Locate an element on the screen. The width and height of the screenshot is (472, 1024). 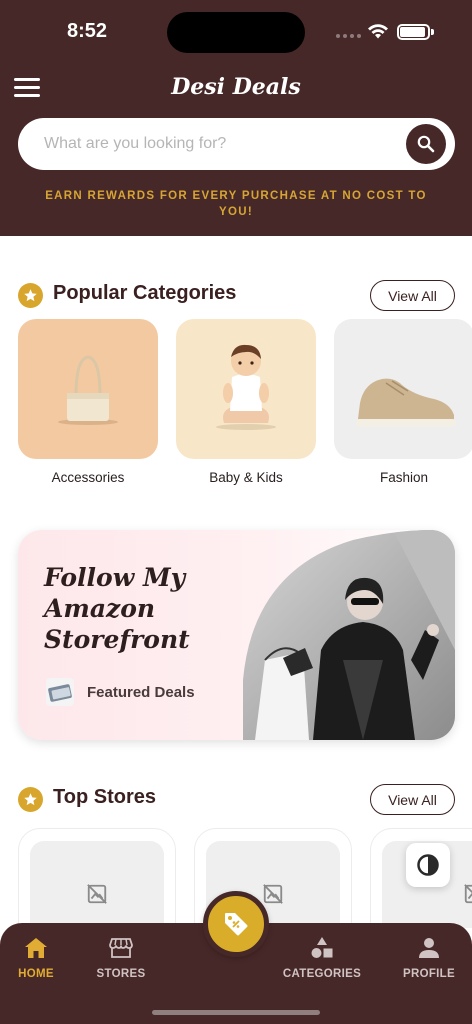
nav-profile: PROFILE is located at coordinates (428, 957).